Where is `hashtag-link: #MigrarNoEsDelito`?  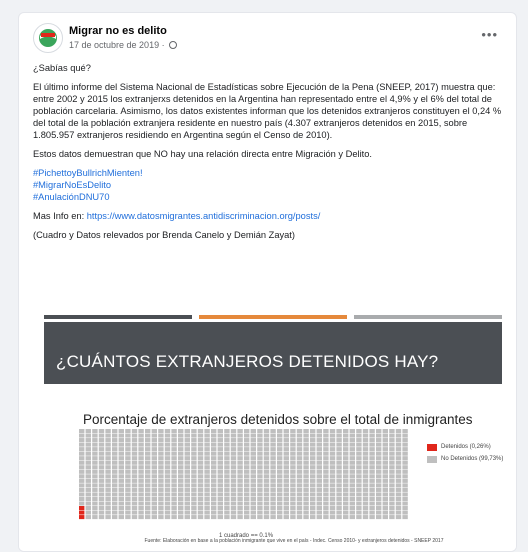 hashtag-link: #MigrarNoEsDelito is located at coordinates (72, 185).